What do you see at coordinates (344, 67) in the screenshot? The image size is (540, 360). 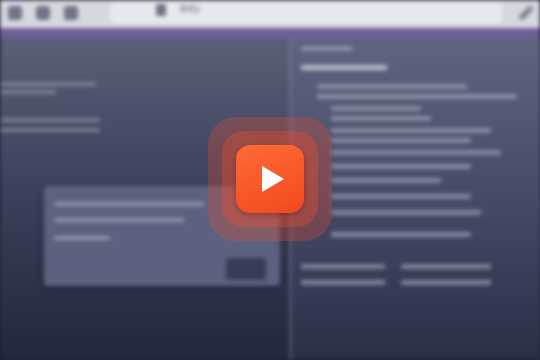 I see `panel-title` at bounding box center [344, 67].